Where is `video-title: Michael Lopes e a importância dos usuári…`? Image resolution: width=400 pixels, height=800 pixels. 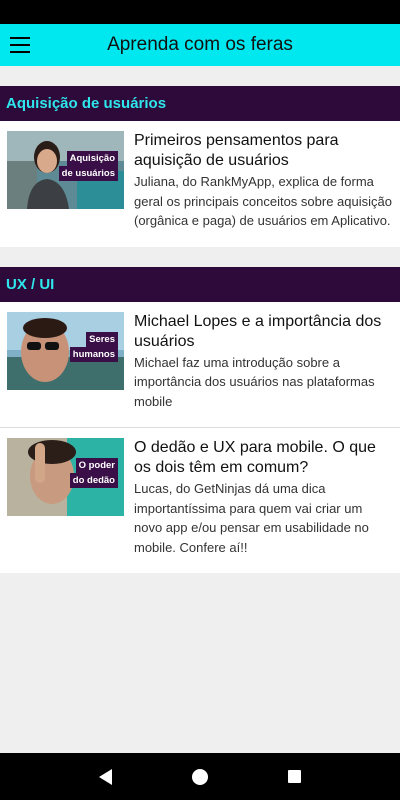
video-title: Michael Lopes e a importância dos usuári… is located at coordinates (258, 331).